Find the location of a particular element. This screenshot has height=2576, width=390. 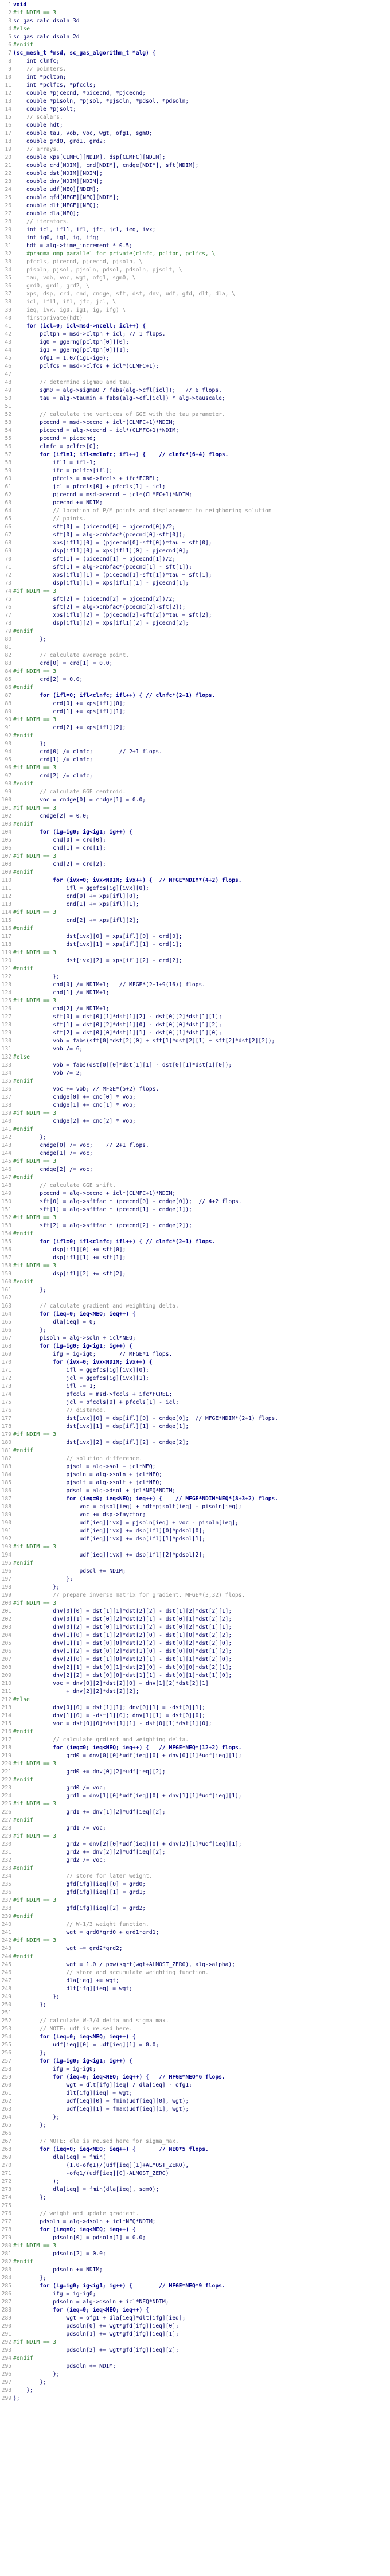

code-text: pdsol = alg->dsol + jcl*NEQ*NDIM; is located at coordinates (94, 1491).